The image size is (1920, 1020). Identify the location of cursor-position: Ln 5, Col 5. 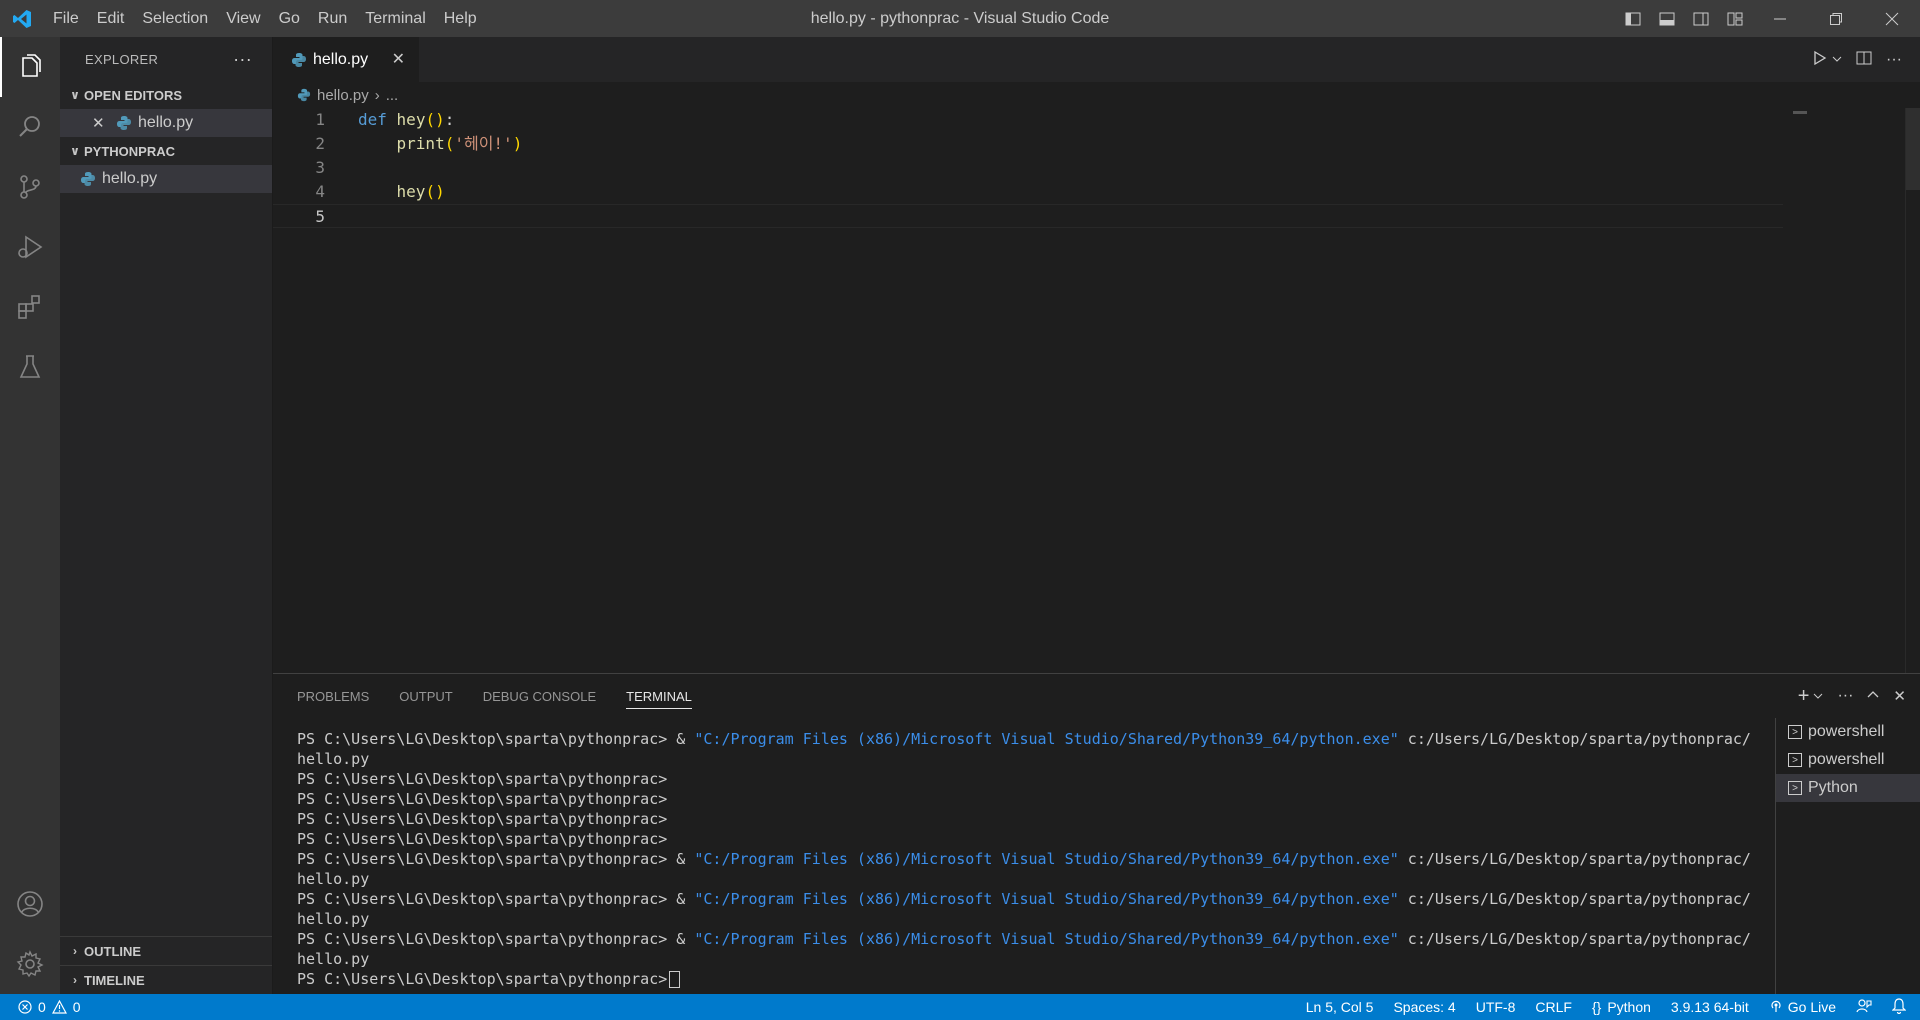
(1340, 1007).